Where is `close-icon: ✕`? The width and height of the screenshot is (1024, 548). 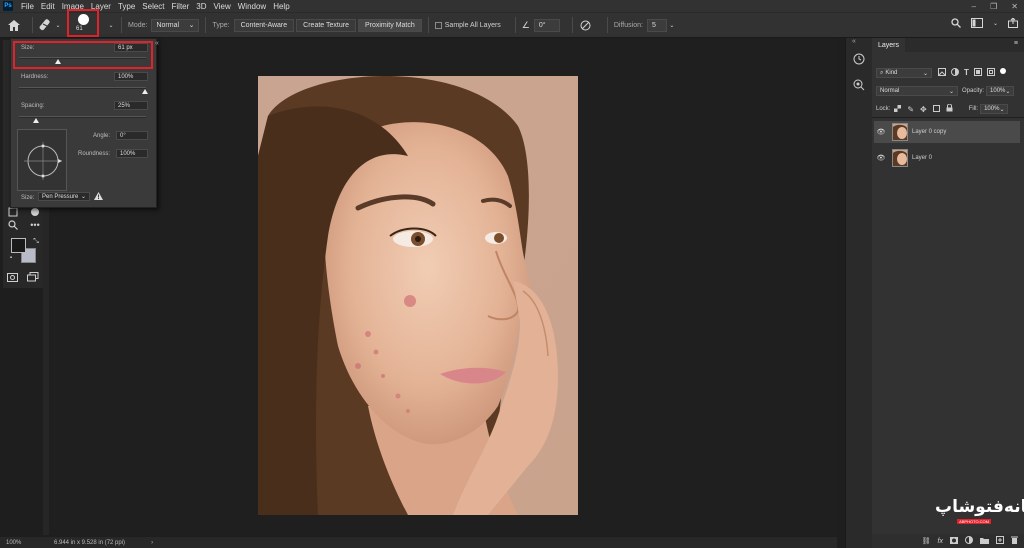 close-icon: ✕ is located at coordinates (1014, 6).